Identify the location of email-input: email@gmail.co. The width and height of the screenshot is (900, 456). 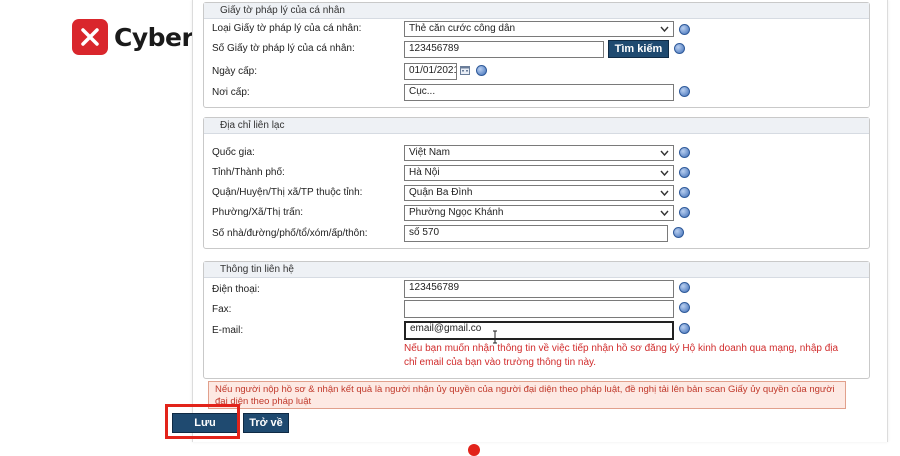
(539, 330).